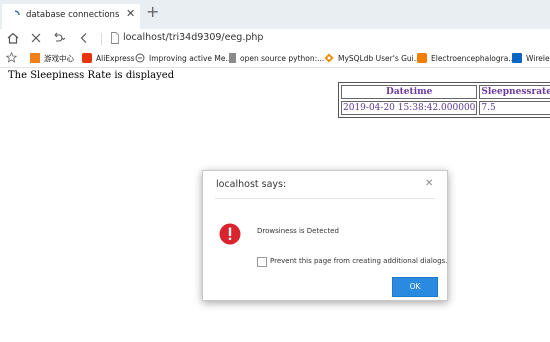 This screenshot has height=342, width=550. I want to click on address-bar: localhost/tri34d9309/eeg.php, so click(193, 37).